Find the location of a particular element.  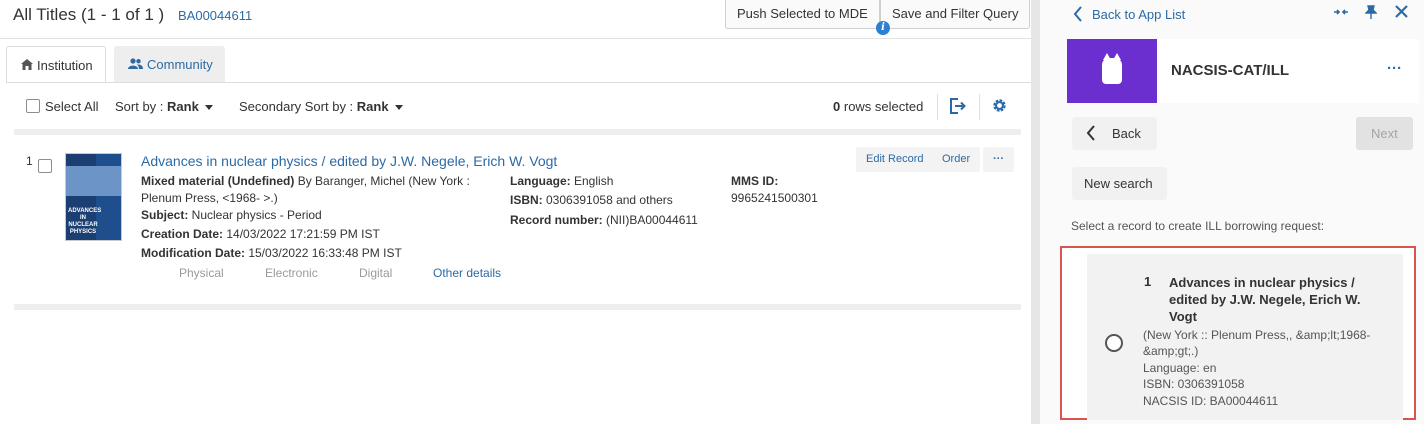

sort-value: Rank is located at coordinates (183, 106).